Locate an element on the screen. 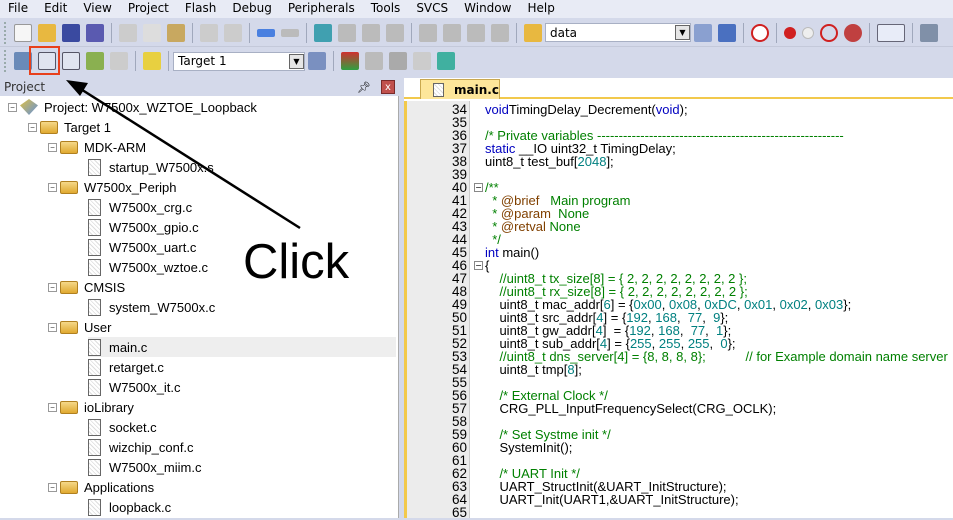 The image size is (953, 520). run-time-environment-icon is located at coordinates (446, 61).